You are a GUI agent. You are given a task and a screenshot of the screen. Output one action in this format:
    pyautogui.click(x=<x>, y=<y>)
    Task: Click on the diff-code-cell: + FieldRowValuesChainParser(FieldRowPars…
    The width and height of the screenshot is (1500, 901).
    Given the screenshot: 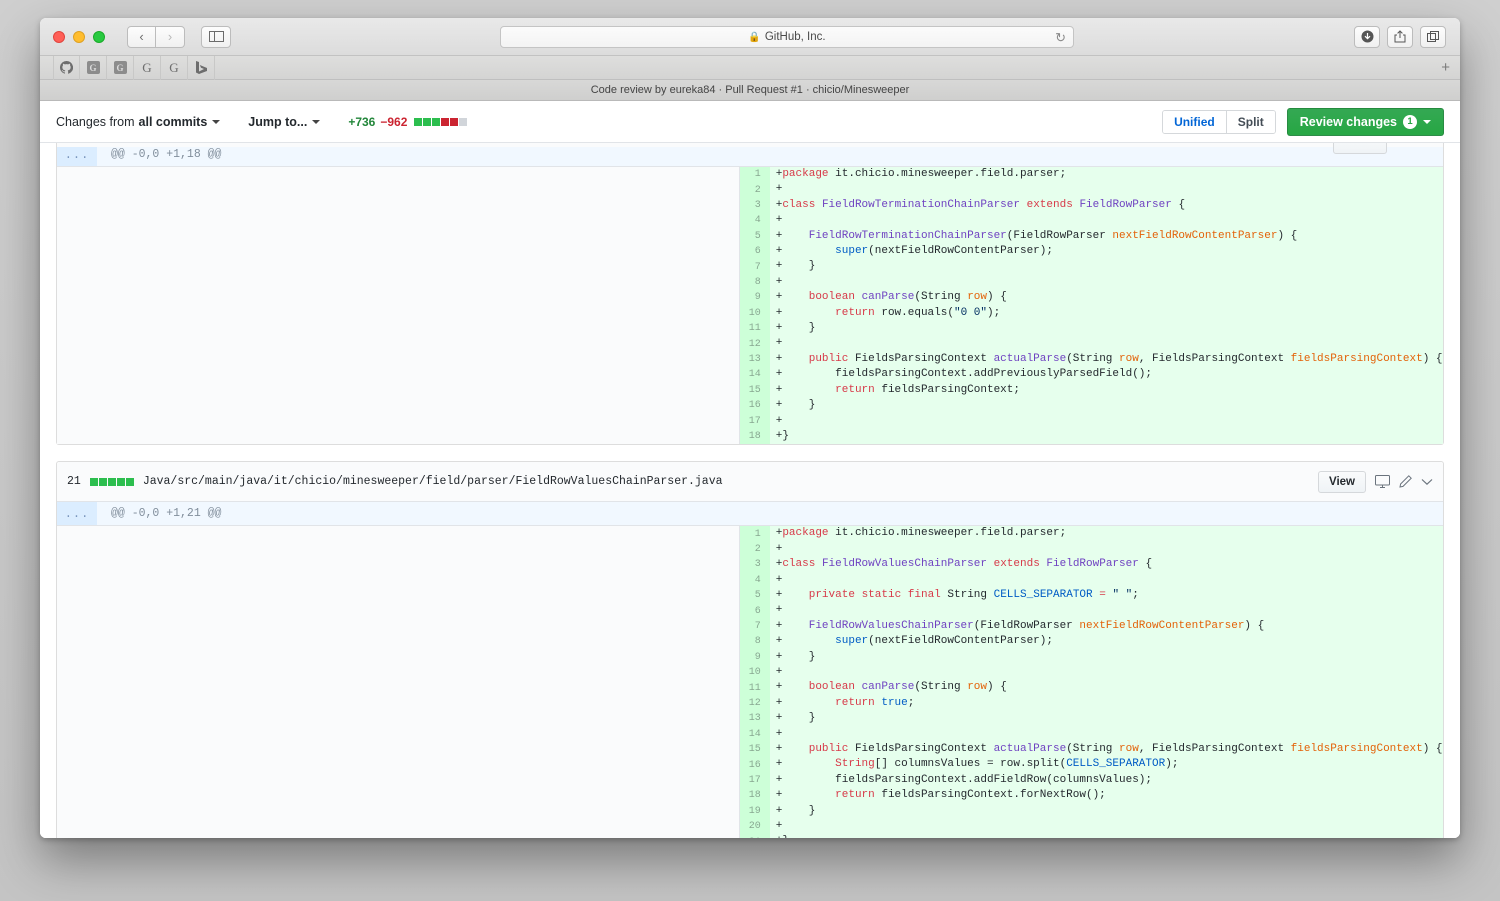 What is the action you would take?
    pyautogui.click(x=1106, y=626)
    